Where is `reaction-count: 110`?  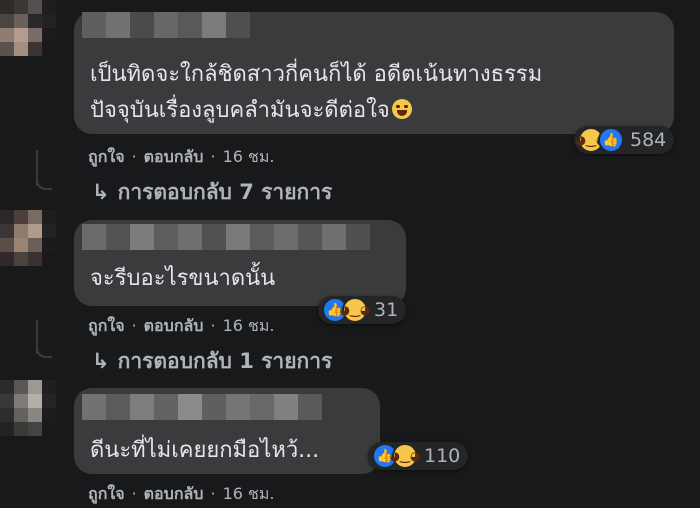 reaction-count: 110 is located at coordinates (442, 456).